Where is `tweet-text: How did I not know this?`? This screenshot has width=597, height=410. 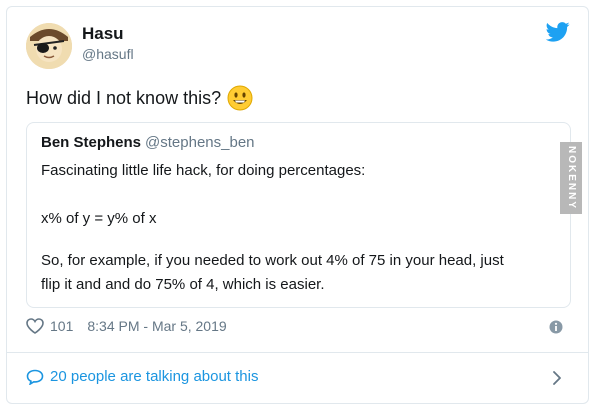 tweet-text: How did I not know this? is located at coordinates (124, 97).